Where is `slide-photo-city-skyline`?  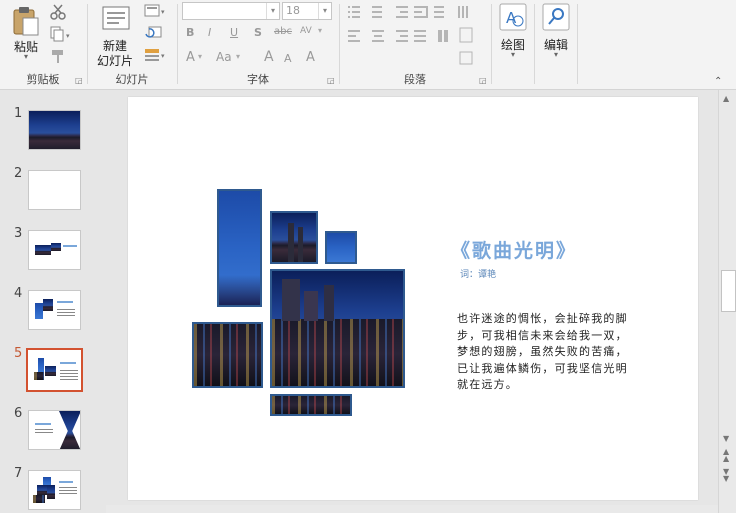 slide-photo-city-skyline is located at coordinates (337, 328).